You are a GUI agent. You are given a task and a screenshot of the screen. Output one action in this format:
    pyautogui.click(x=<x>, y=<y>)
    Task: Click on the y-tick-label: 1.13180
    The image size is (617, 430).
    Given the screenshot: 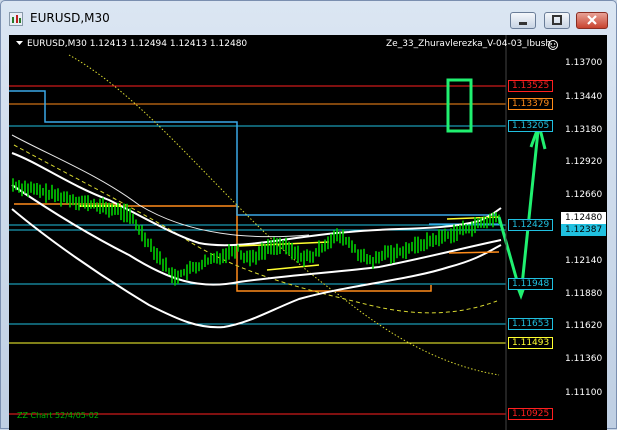 What is the action you would take?
    pyautogui.click(x=584, y=130)
    